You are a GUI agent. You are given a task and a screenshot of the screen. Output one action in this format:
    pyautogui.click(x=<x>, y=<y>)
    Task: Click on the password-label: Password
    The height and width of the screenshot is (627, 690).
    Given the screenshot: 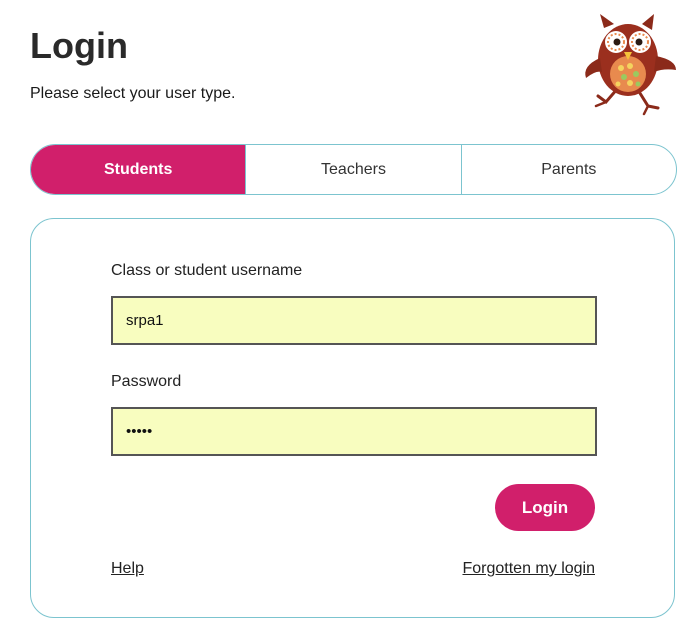 What is the action you would take?
    pyautogui.click(x=146, y=381)
    